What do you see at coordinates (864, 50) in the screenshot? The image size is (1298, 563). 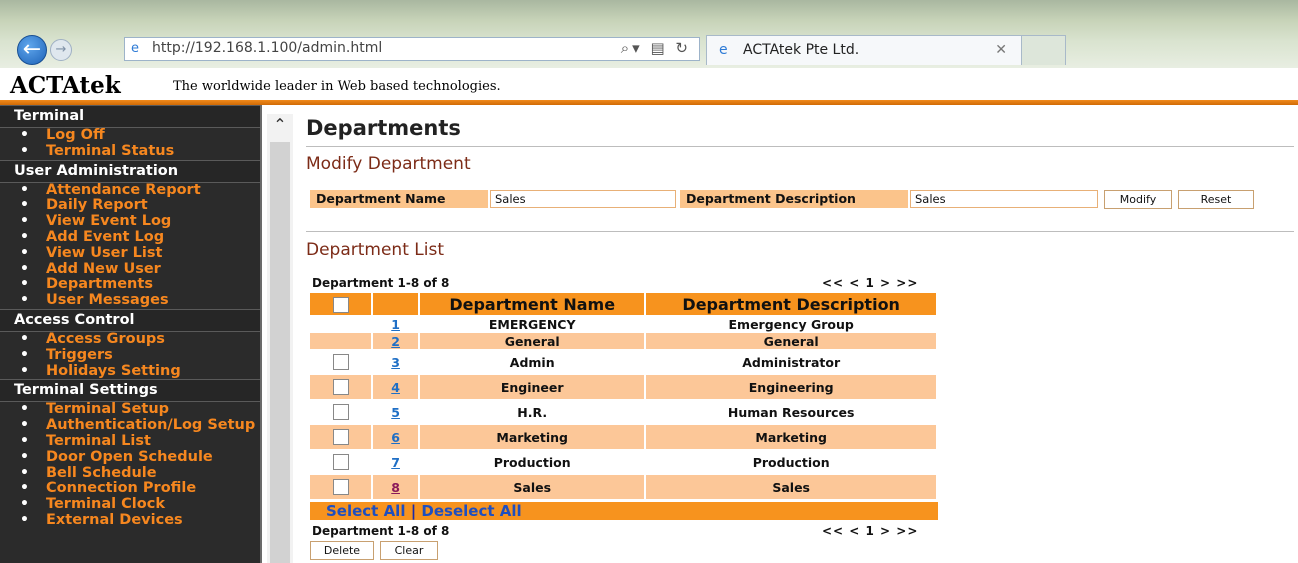 I see `browser-tab: e ACTAtek Pte Ltd. ✕` at bounding box center [864, 50].